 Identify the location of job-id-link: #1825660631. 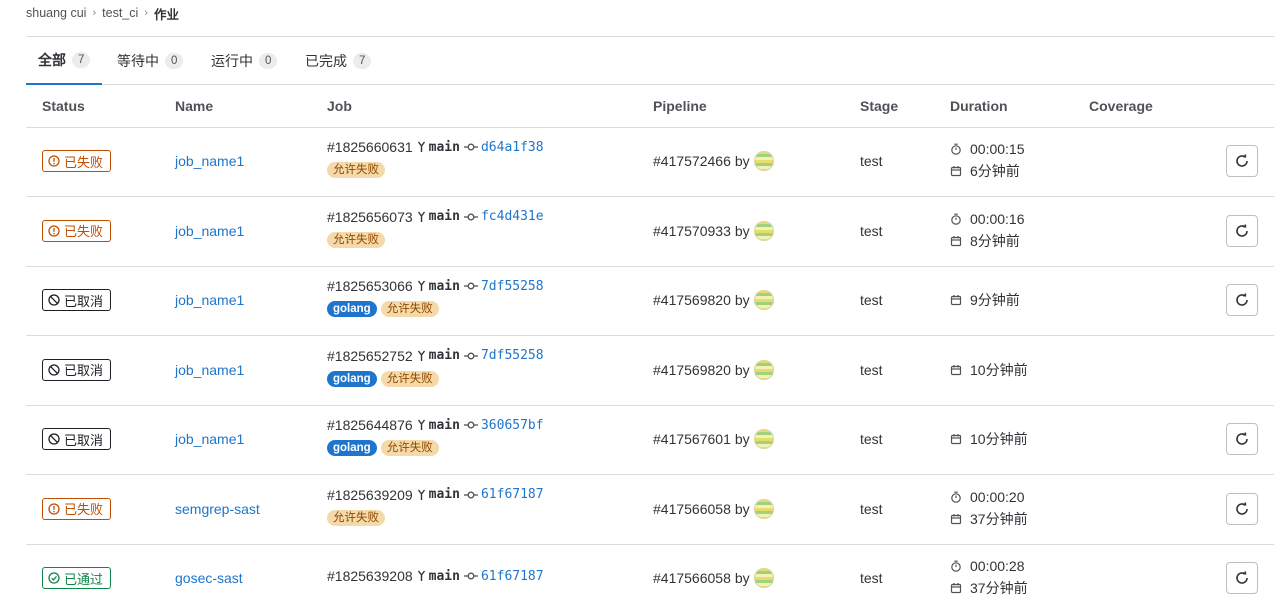
(370, 147).